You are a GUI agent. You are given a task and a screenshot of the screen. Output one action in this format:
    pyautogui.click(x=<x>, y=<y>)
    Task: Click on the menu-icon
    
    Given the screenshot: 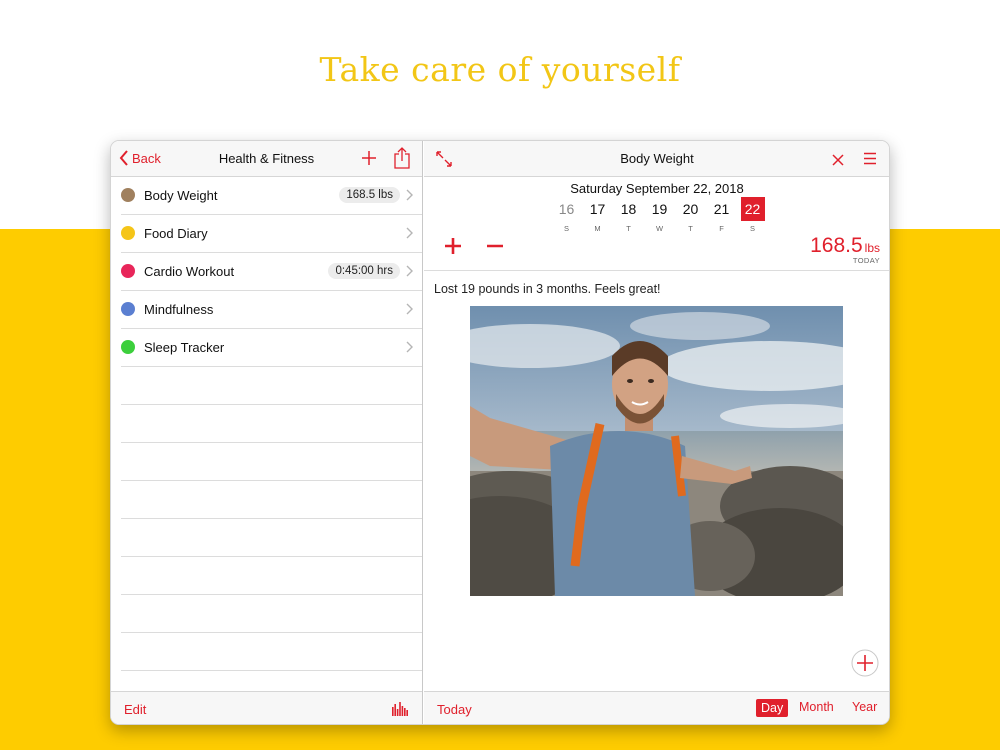 What is the action you would take?
    pyautogui.click(x=870, y=158)
    